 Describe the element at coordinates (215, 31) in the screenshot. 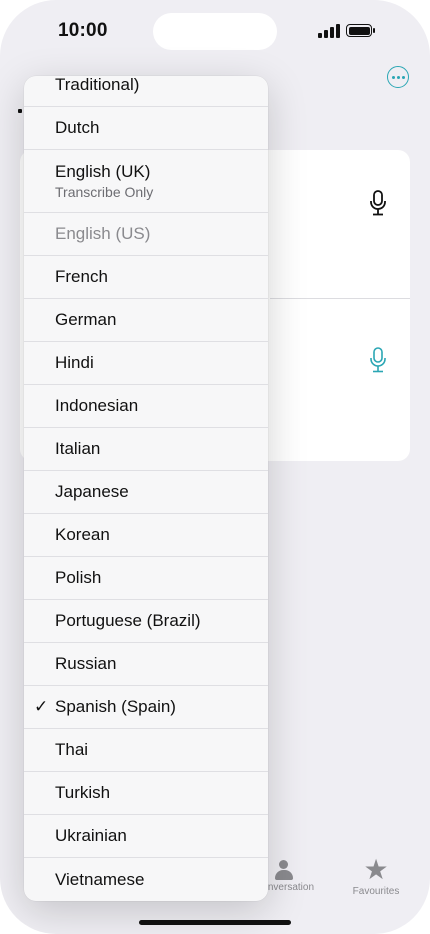

I see `dynamic-island` at that location.